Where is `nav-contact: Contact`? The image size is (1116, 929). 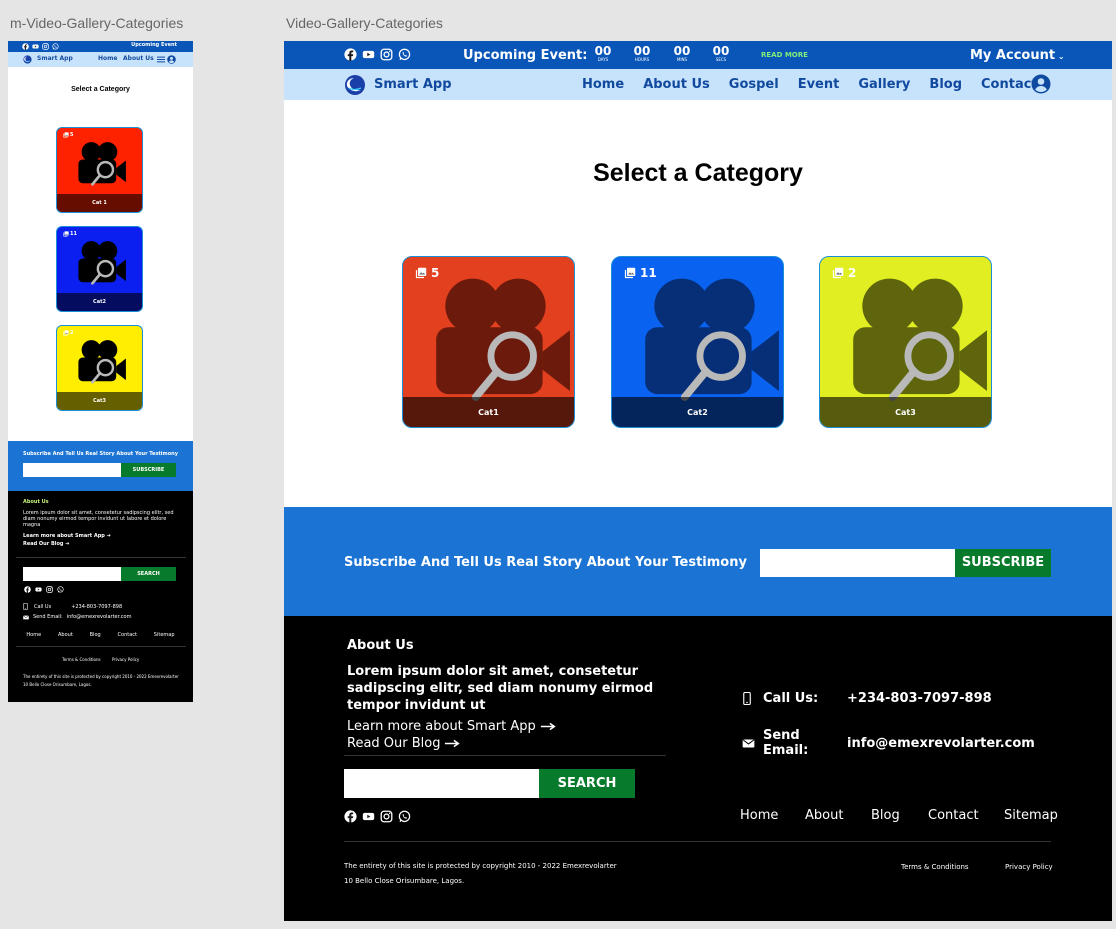 nav-contact: Contact is located at coordinates (1009, 84).